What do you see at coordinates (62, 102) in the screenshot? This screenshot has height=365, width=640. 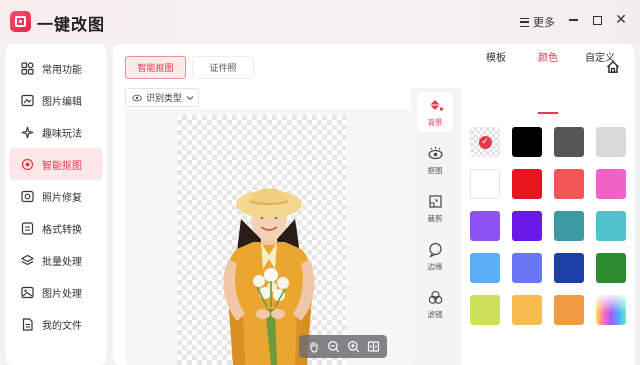 I see `sidebar-item-label: 图片编辑` at bounding box center [62, 102].